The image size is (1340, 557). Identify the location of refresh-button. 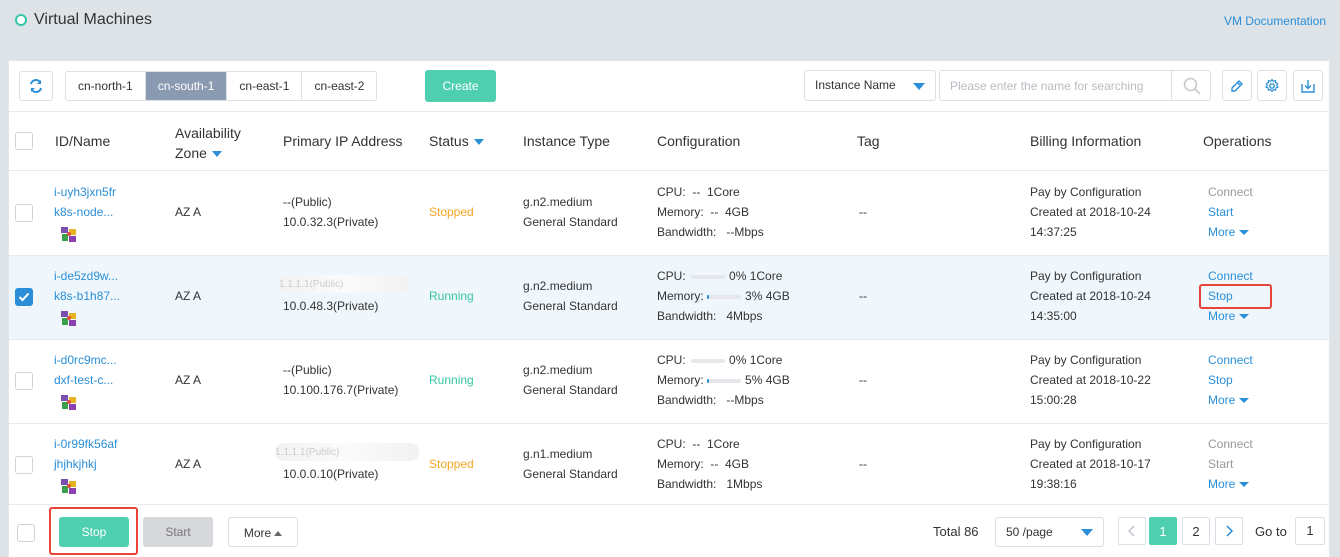
(36, 86).